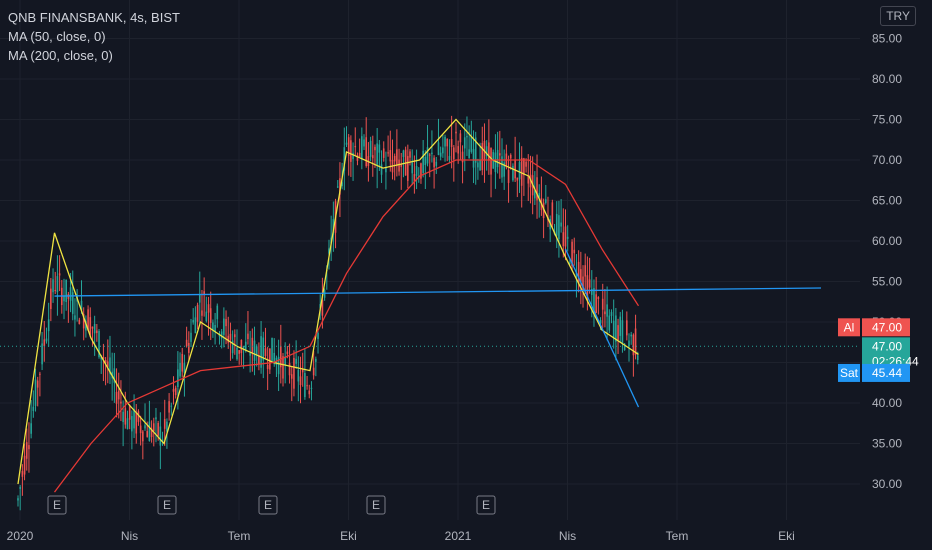 The image size is (932, 550). I want to click on ma200-legend: MA (200, close, 0), so click(94, 55).